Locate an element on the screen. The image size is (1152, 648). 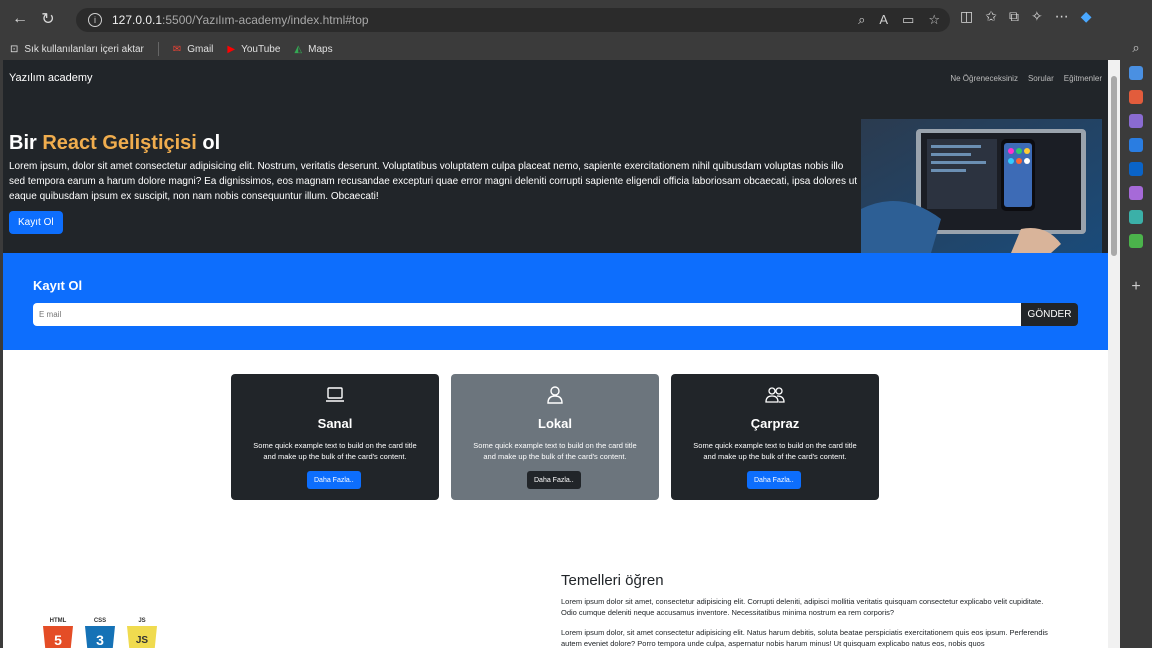
send-button: GÖNDER is located at coordinates (1049, 314).